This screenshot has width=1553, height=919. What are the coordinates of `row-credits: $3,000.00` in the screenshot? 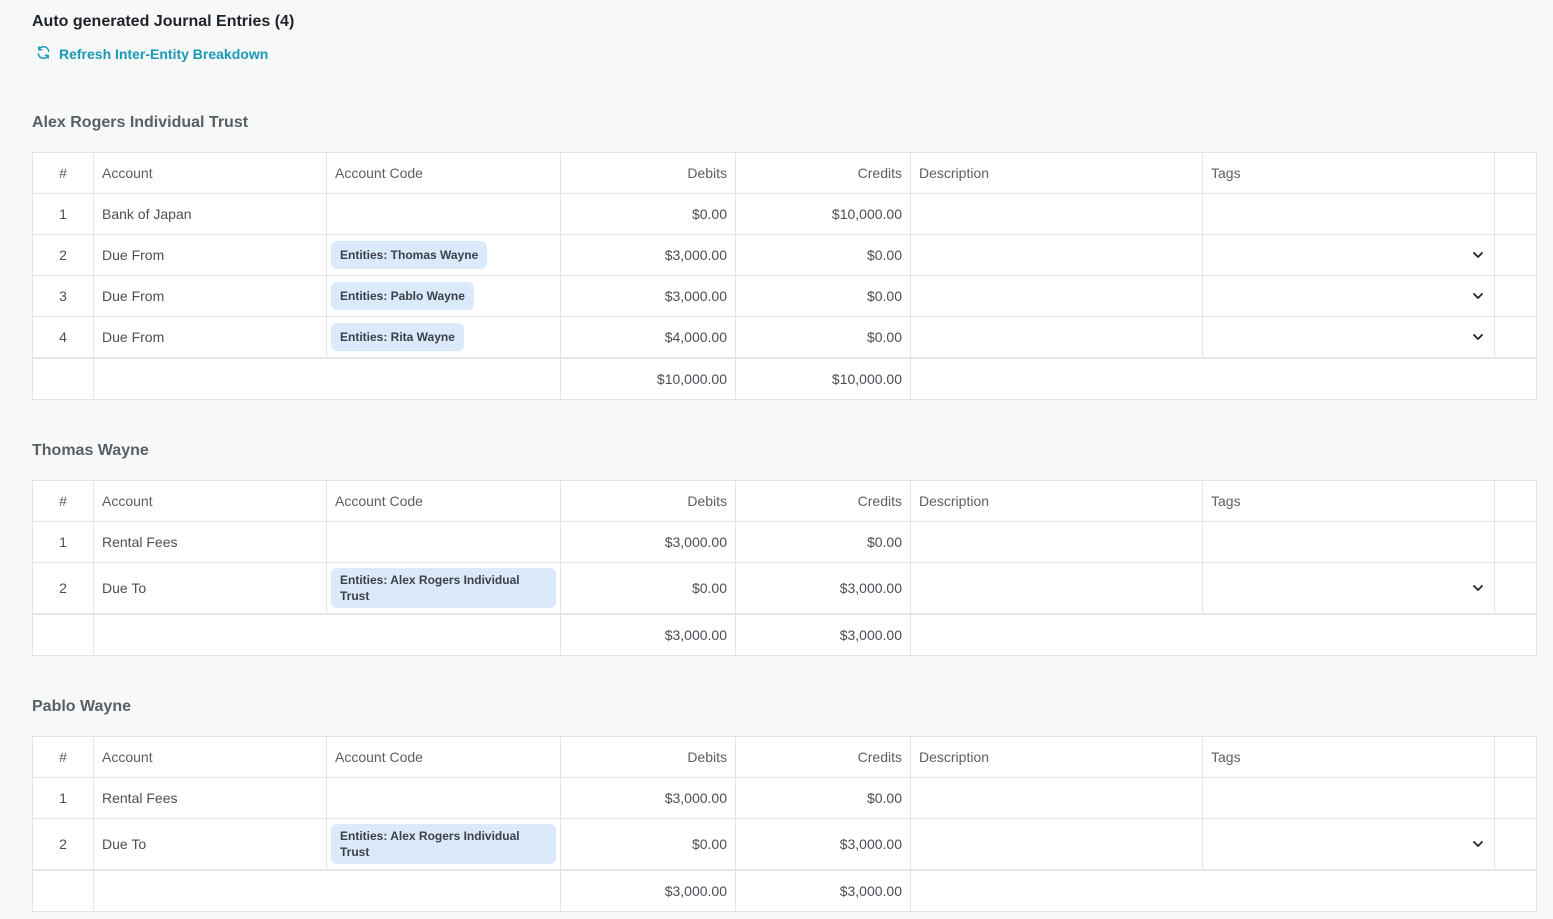 It's located at (823, 844).